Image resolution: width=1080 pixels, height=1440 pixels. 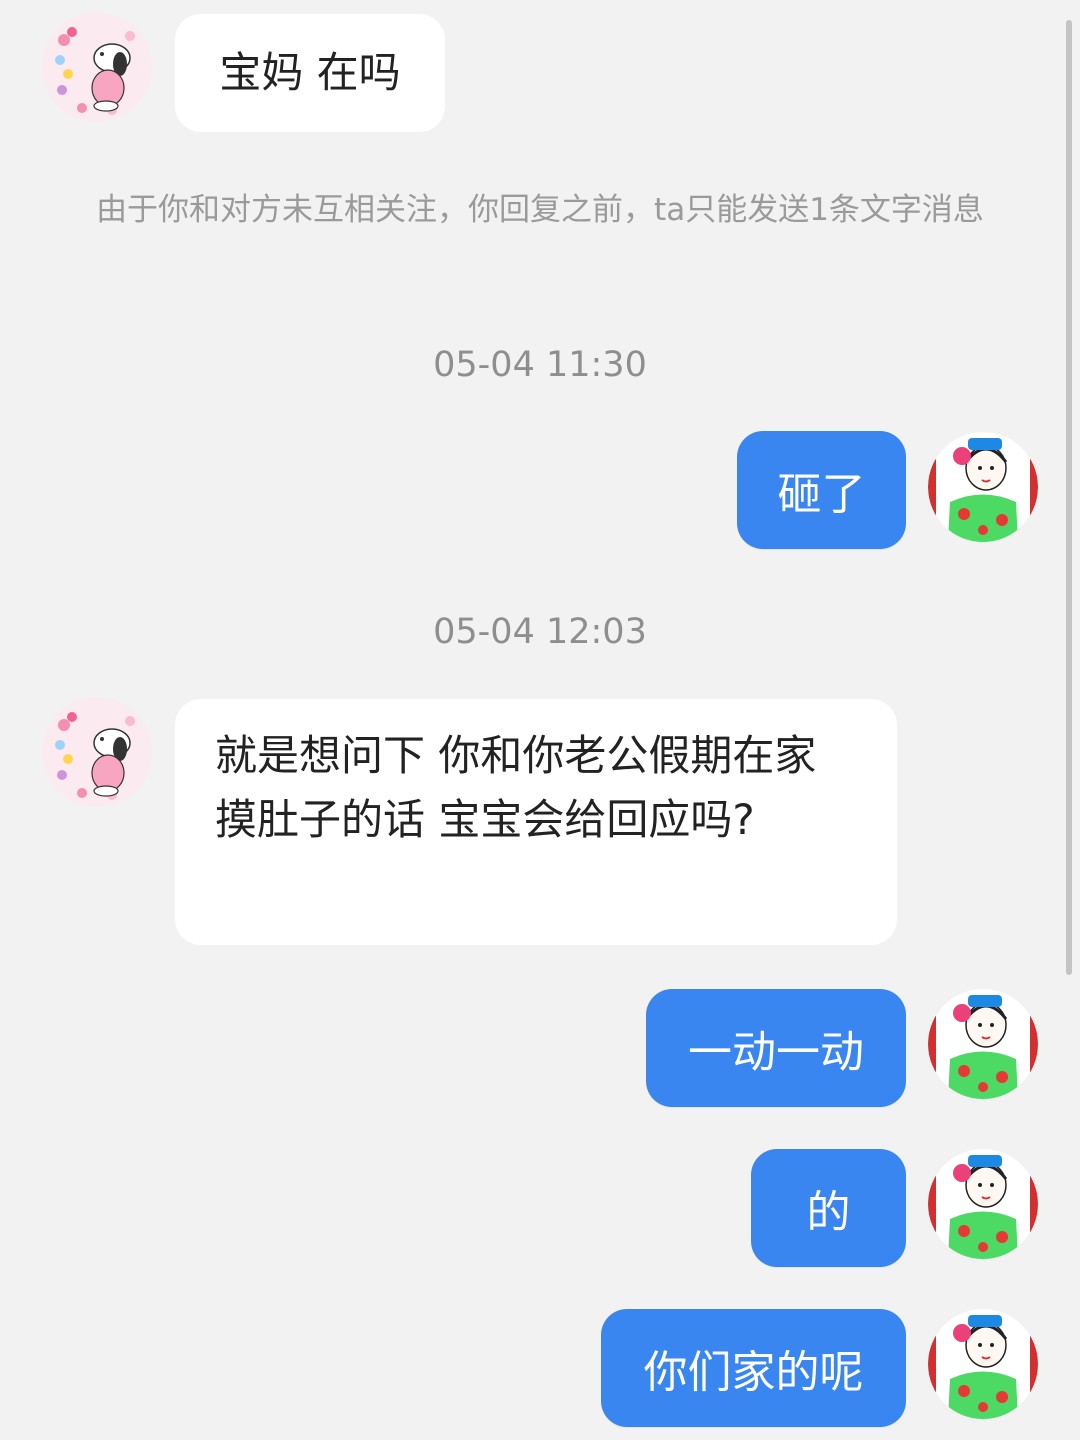 I want to click on incoming-message-bubble: 就是想问下 你和你老公假期在家 摸肚子的话 宝宝会给回应吗?, so click(x=536, y=822).